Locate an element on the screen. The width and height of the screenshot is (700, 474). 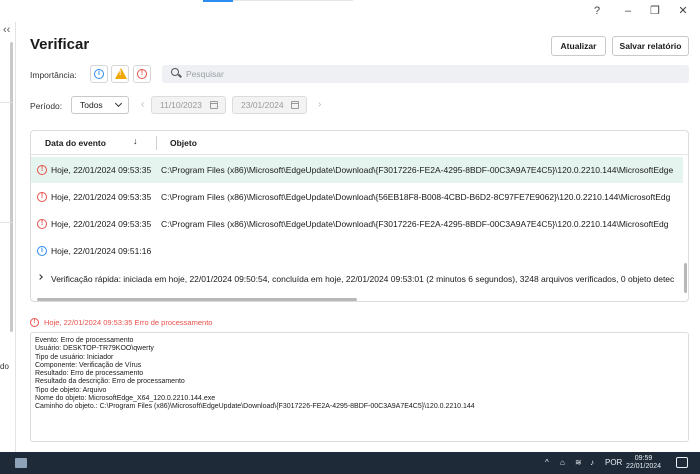
column-divider is located at coordinates (156, 143).